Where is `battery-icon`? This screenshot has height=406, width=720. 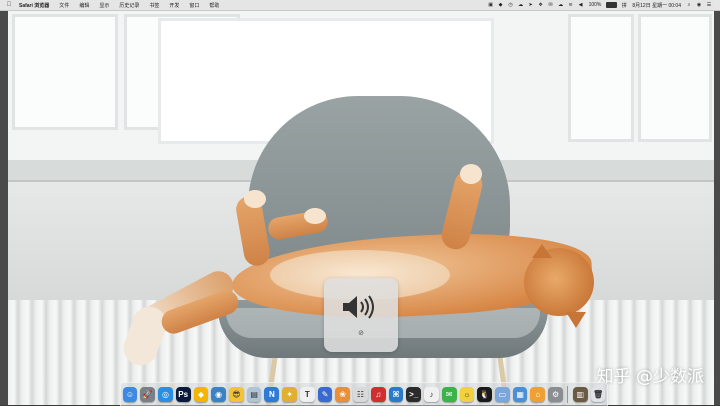
battery-icon is located at coordinates (612, 5).